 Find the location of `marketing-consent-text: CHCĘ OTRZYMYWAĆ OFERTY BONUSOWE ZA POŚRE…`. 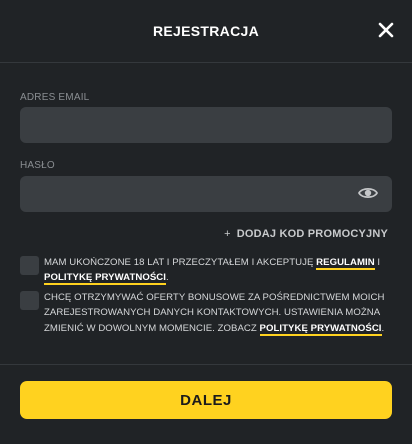

marketing-consent-text: CHCĘ OTRZYMYWAĆ OFERTY BONUSOWE ZA POŚRE… is located at coordinates (220, 313).